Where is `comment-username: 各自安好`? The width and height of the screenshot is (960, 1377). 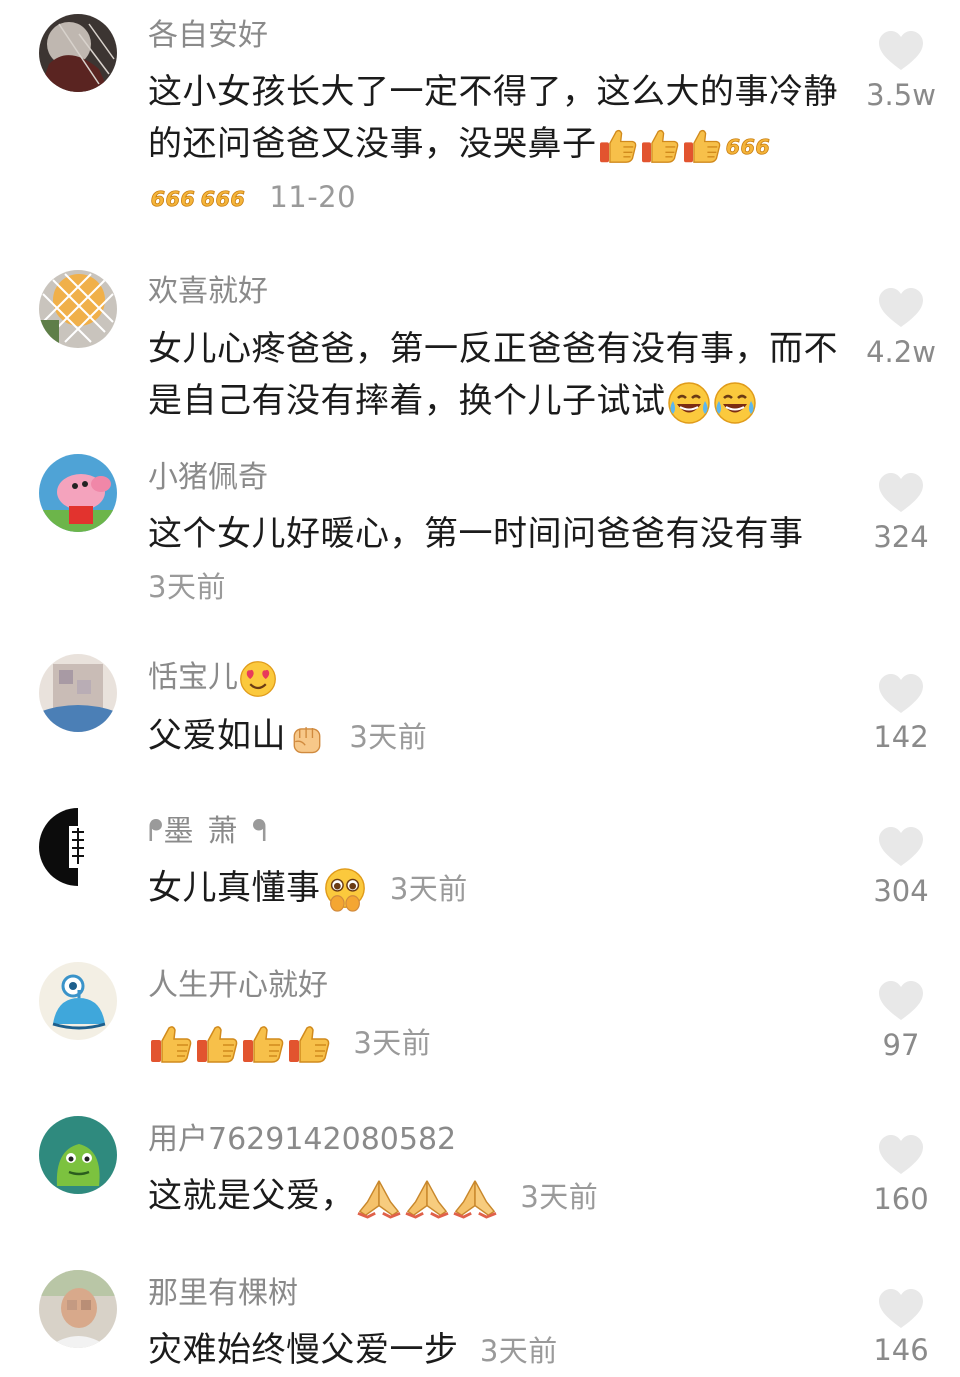 comment-username: 各自安好 is located at coordinates (208, 36).